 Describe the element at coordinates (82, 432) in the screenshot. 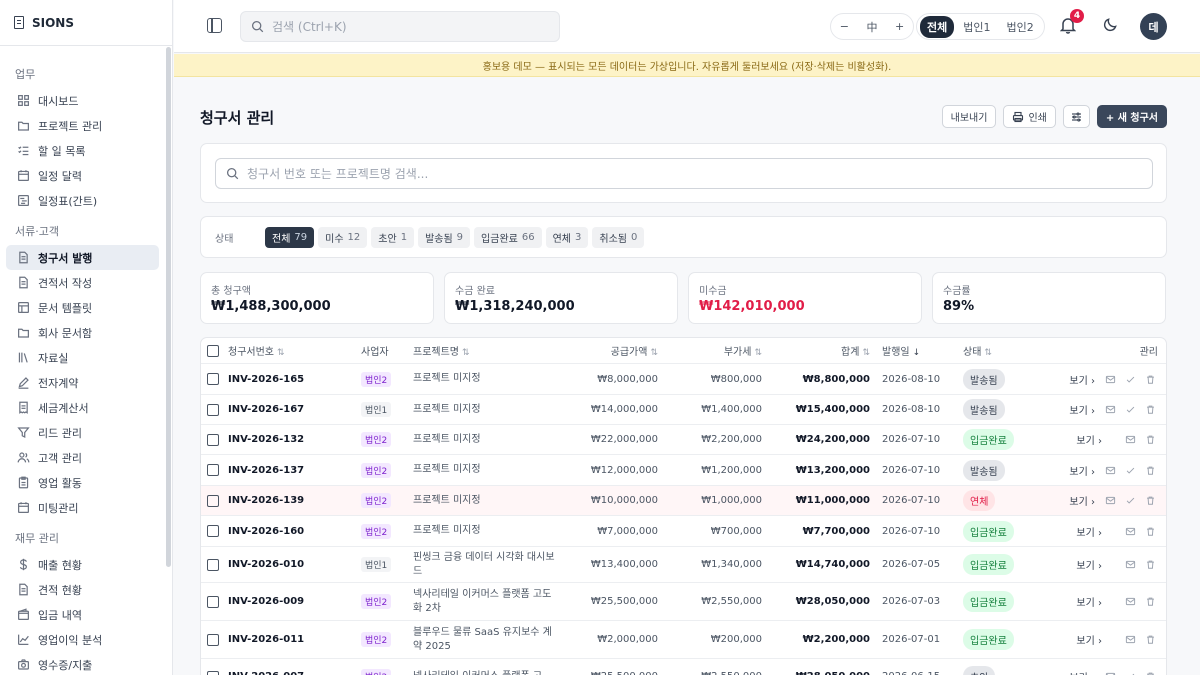

I see `sidebar-item: 리드 관리` at that location.